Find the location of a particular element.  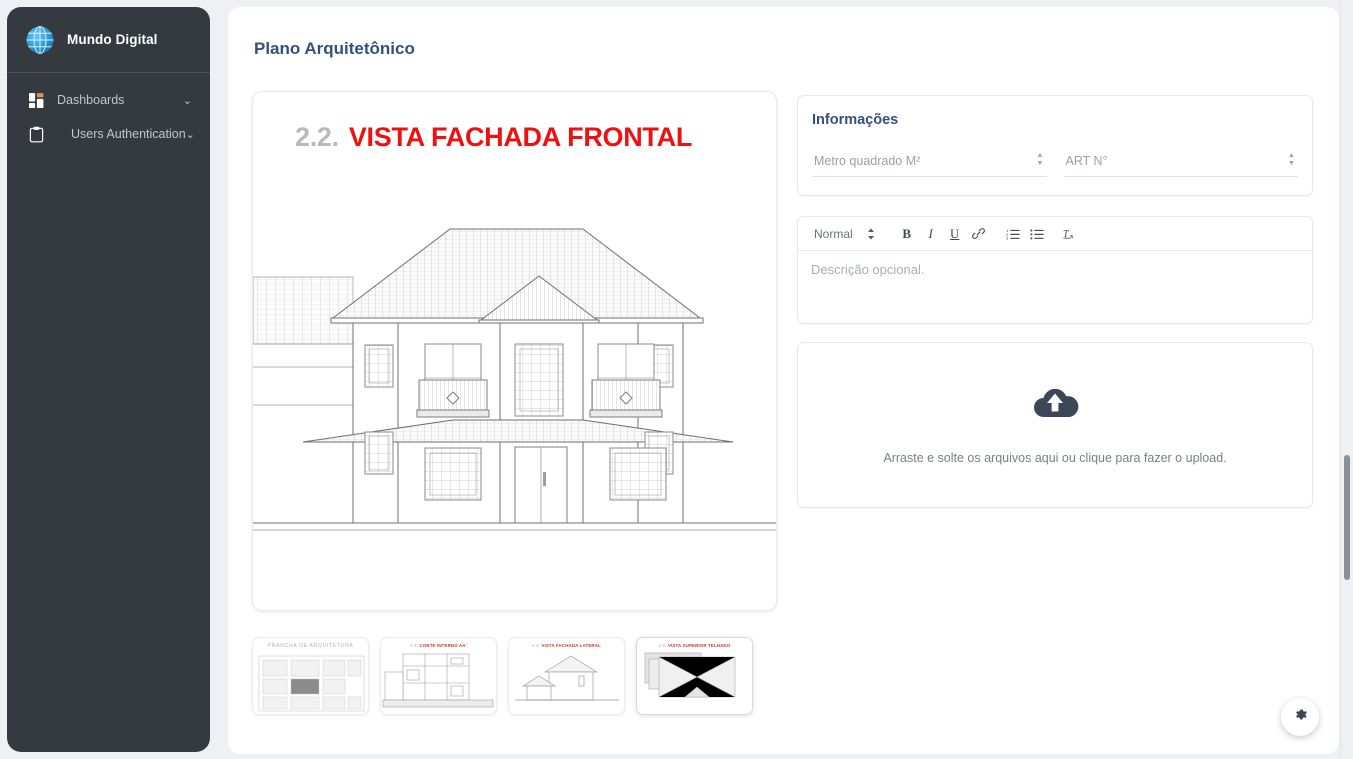

thumbnail-name: VISTA SUPERIOR TELHADO is located at coordinates (699, 645).